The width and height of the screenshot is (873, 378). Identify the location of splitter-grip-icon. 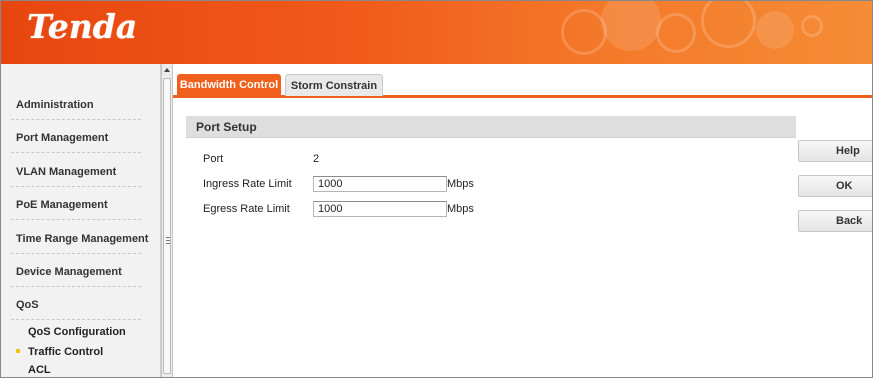
(168, 240).